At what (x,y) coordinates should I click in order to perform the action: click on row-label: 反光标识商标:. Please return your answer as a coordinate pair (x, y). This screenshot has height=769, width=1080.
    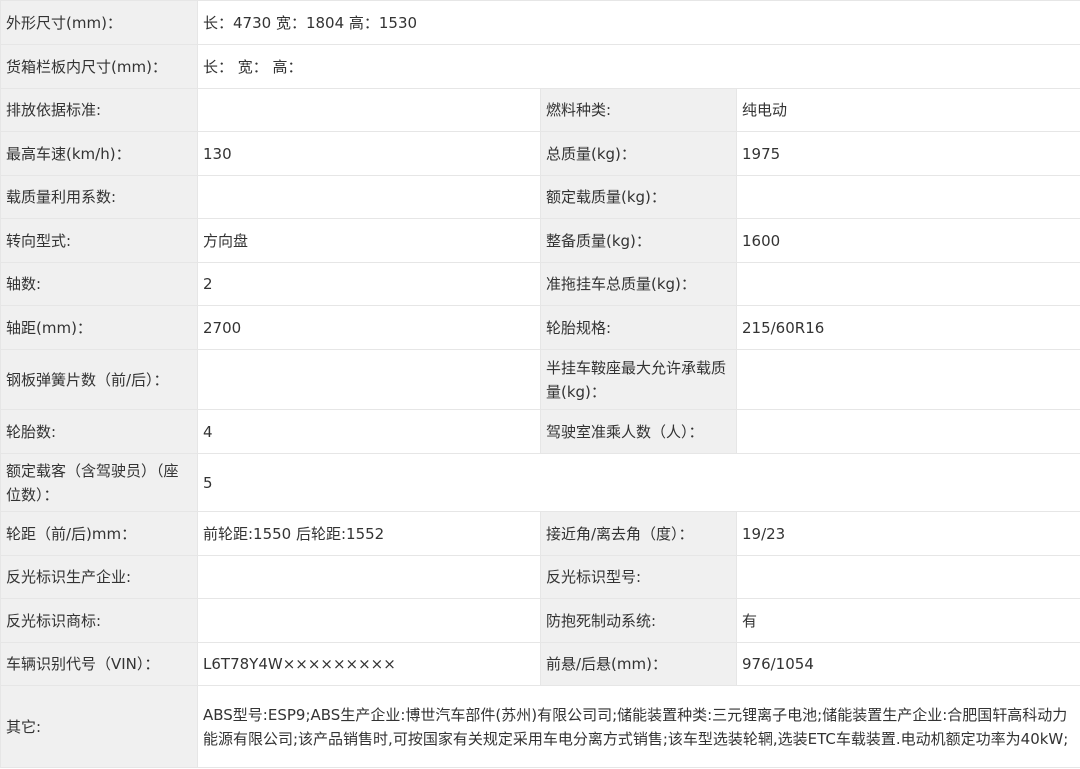
    Looking at the image, I should click on (99, 620).